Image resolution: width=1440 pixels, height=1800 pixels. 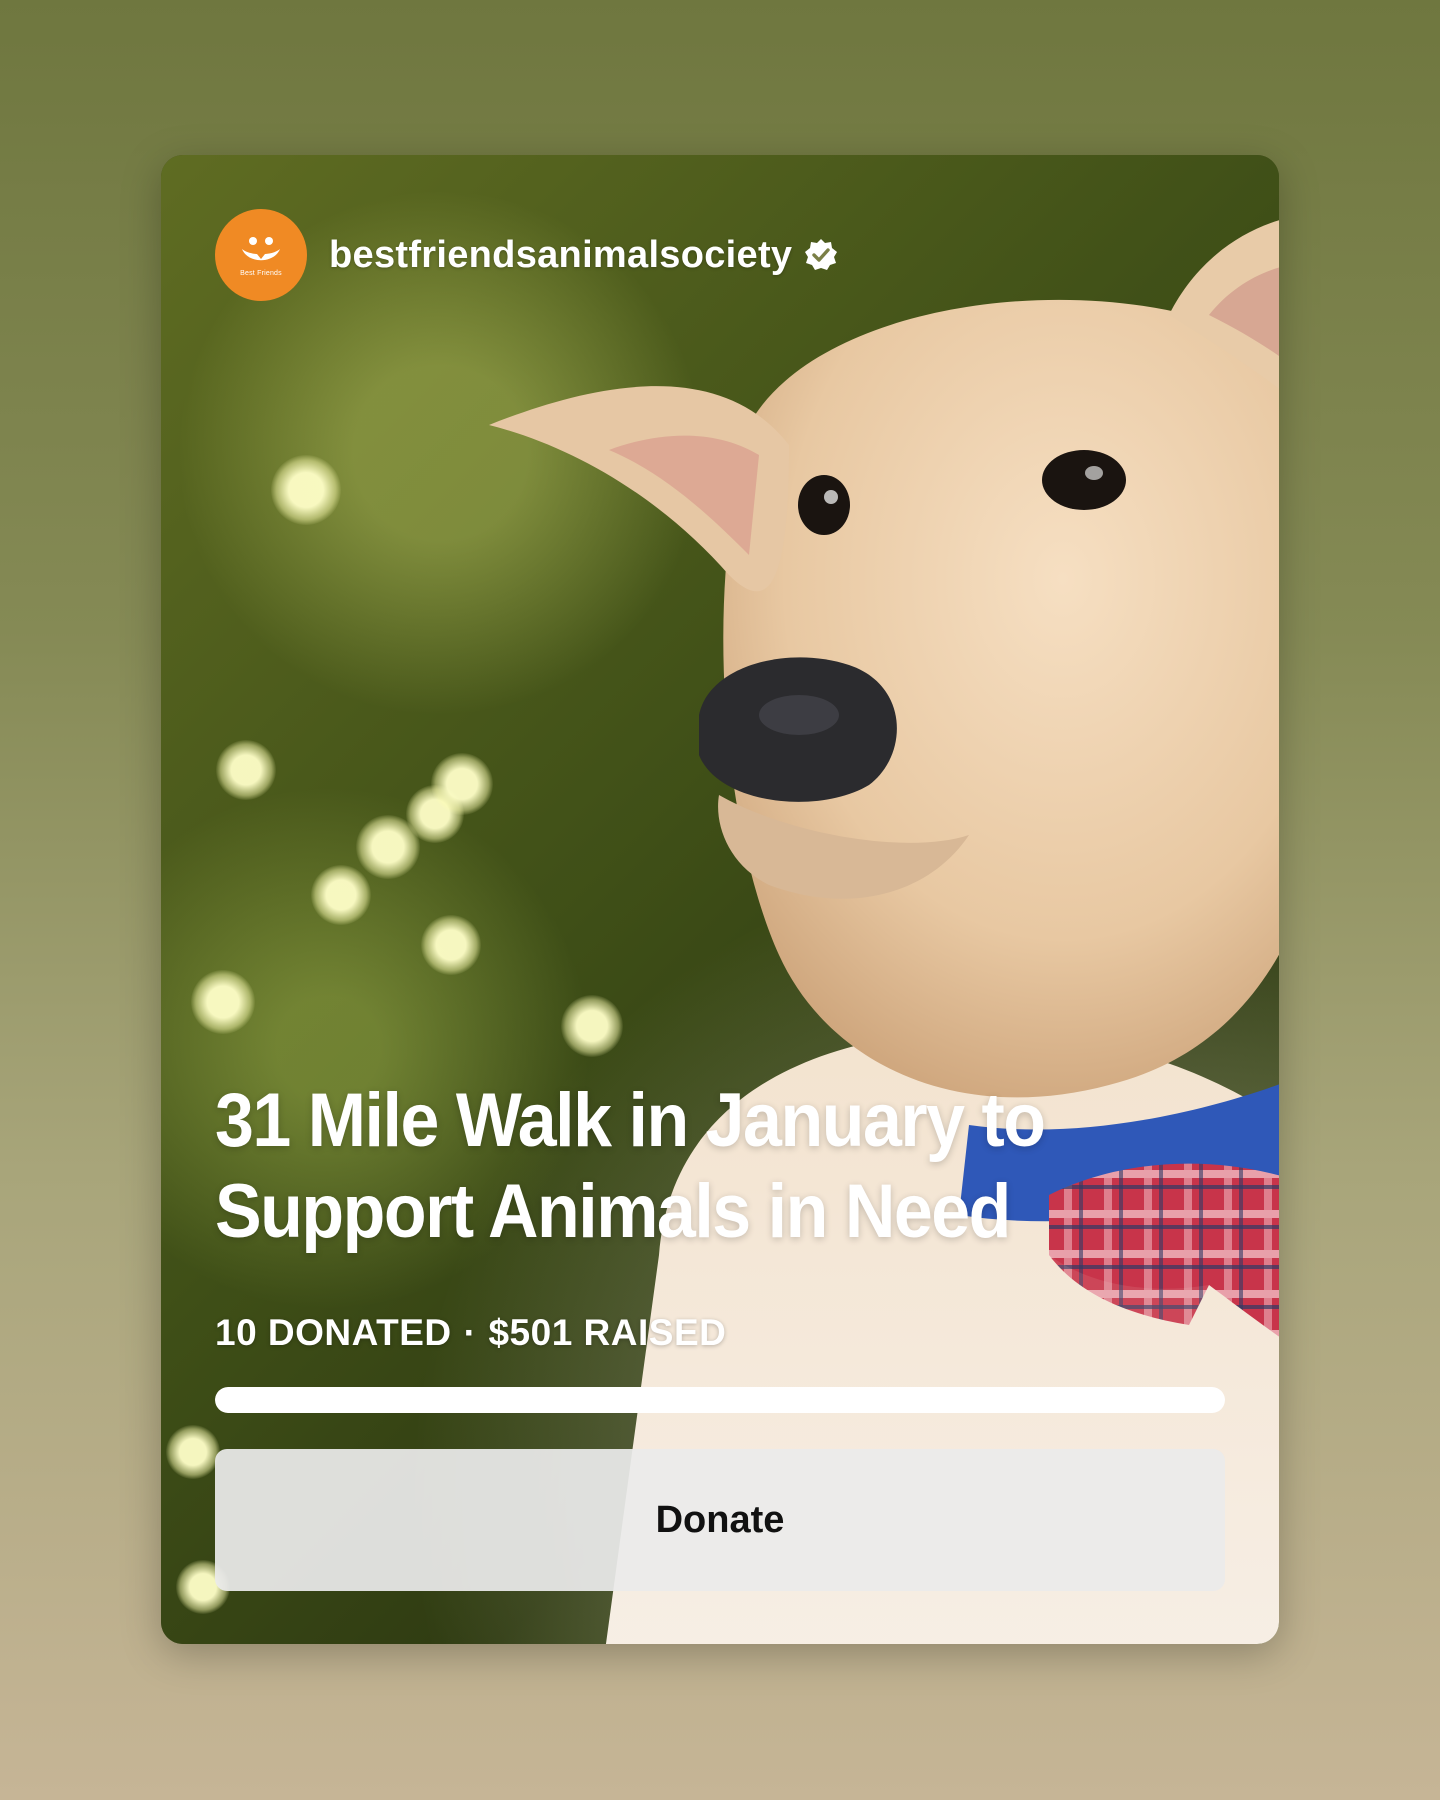 I want to click on verified-badge-icon, so click(x=821, y=254).